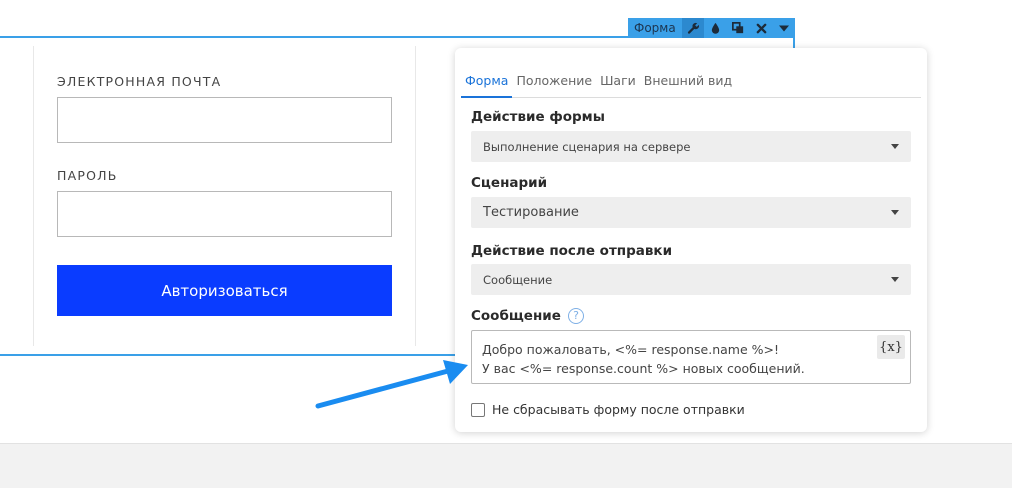 The width and height of the screenshot is (1012, 488). I want to click on annotation-arrow-icon, so click(391, 384).